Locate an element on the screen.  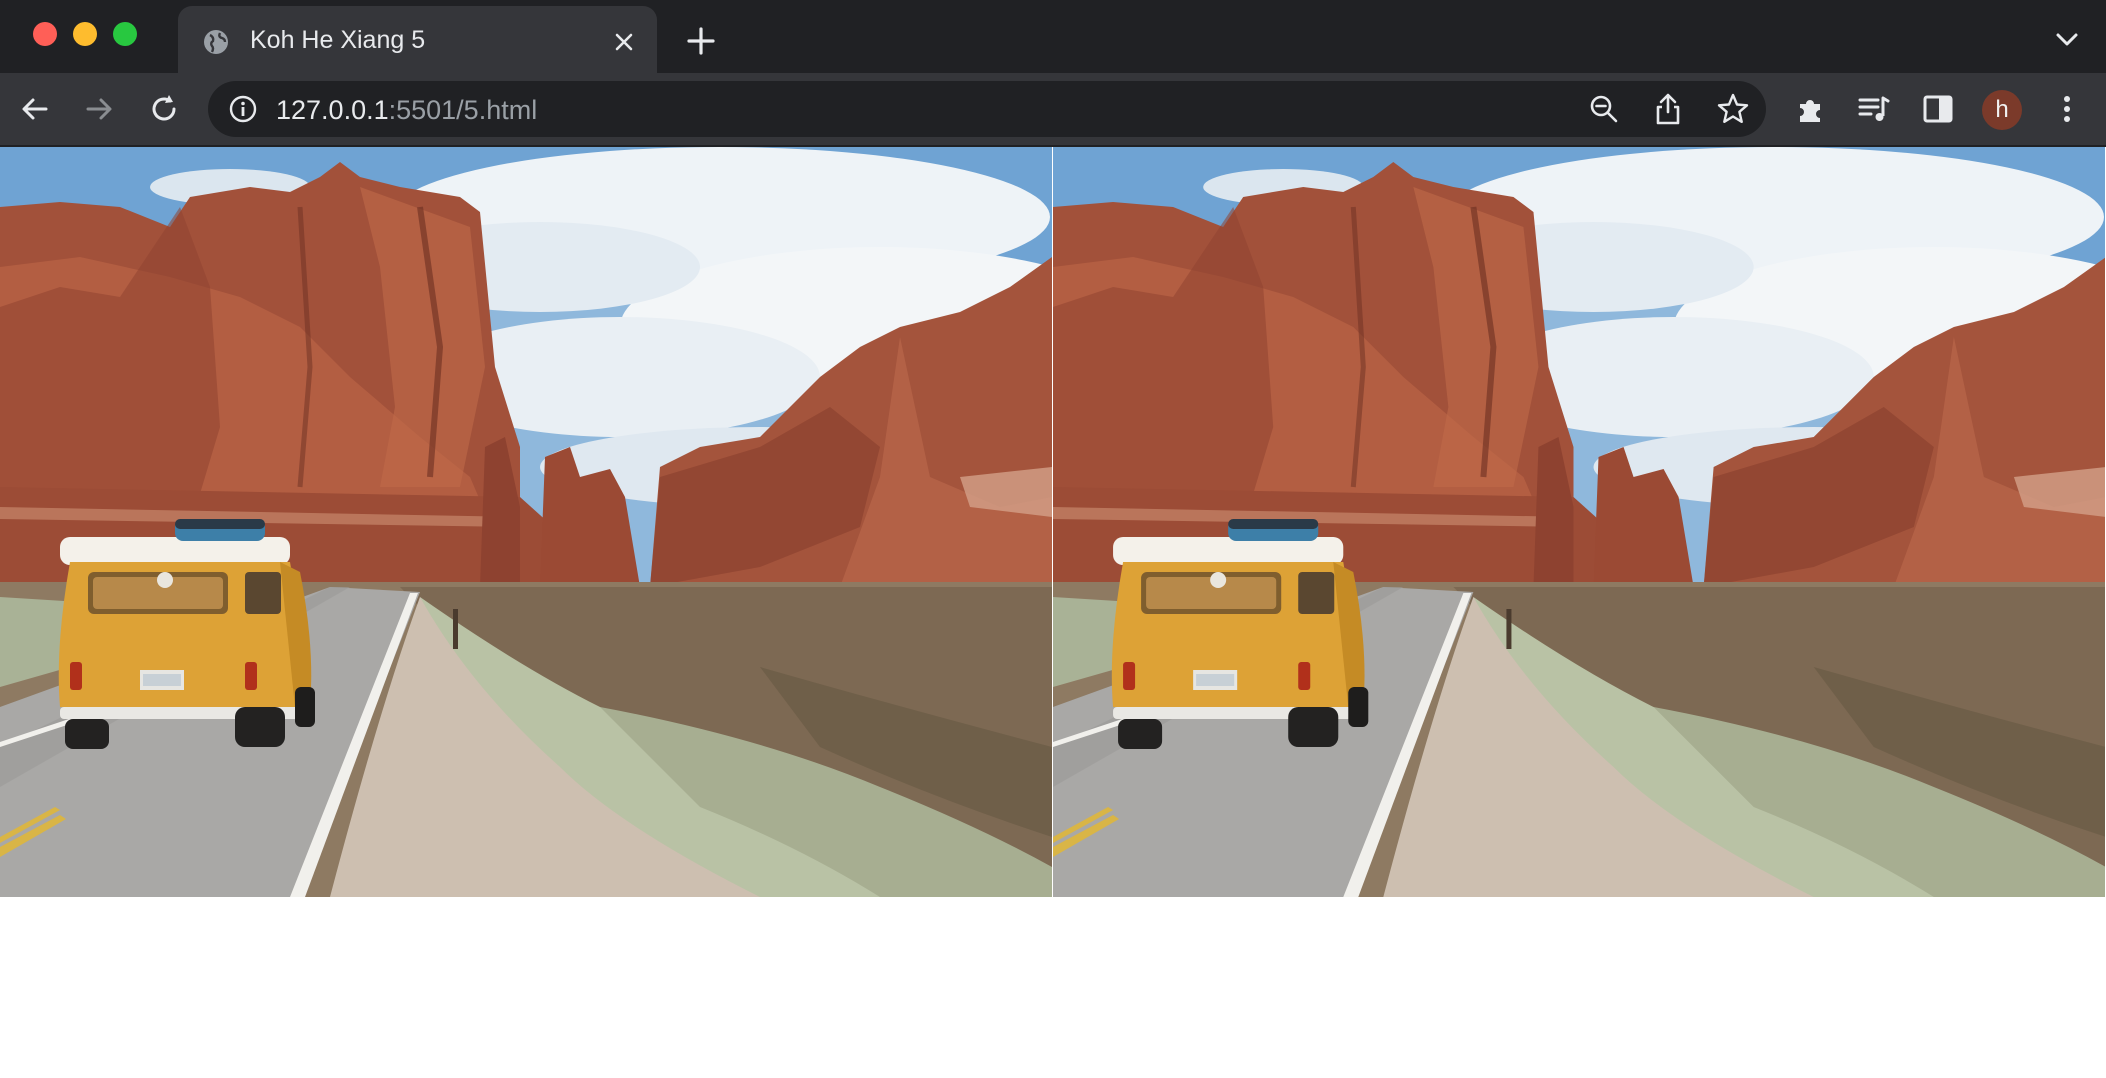
url-host: 127.0.0.1 is located at coordinates (332, 110).